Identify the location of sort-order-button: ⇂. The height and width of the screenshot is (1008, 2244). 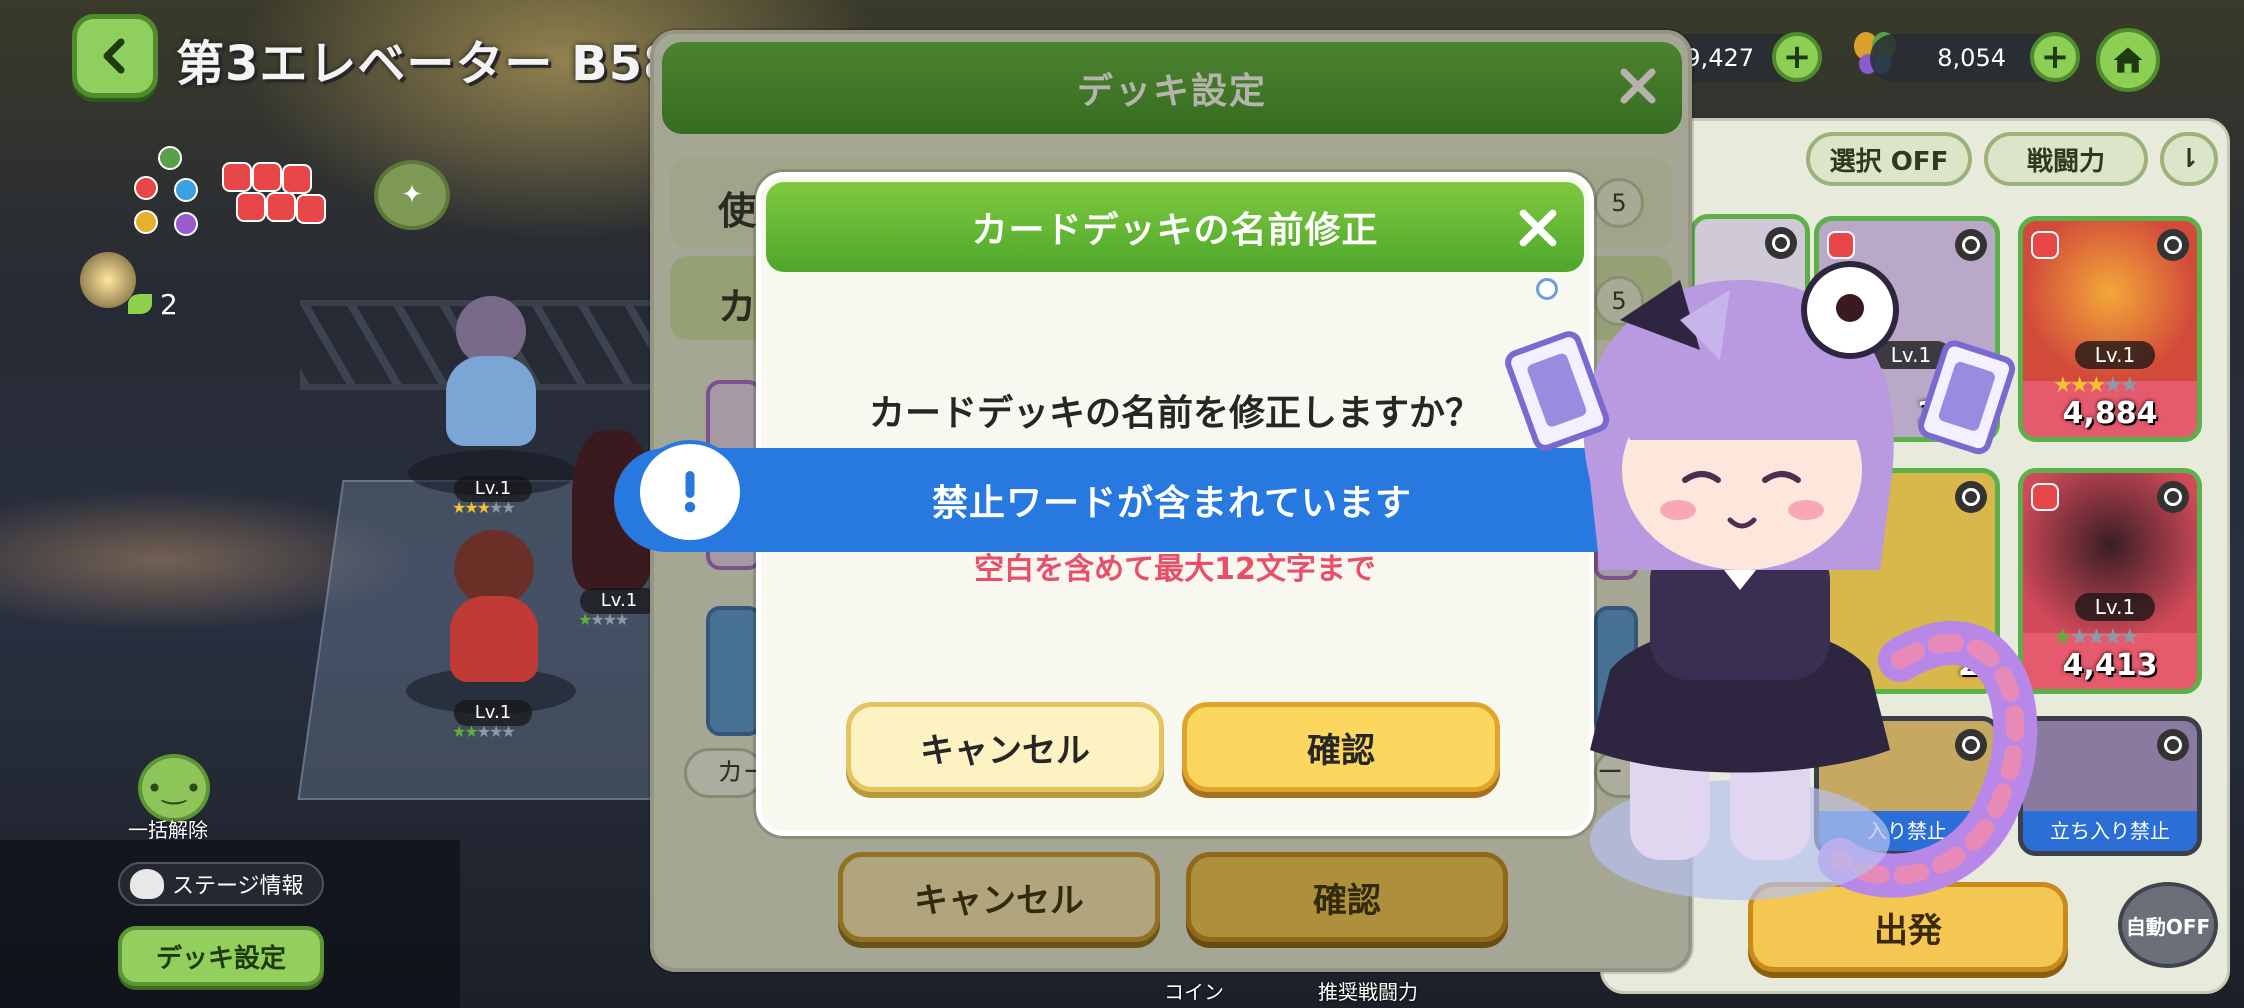
(2189, 159).